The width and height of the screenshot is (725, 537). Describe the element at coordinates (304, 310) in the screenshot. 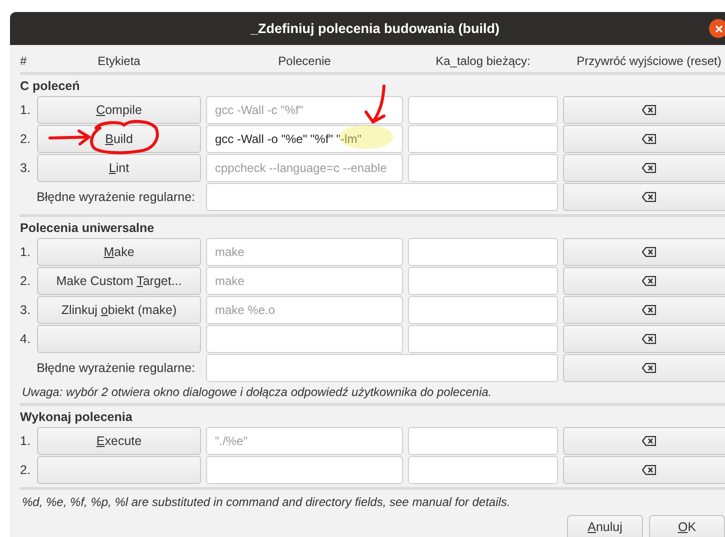

I see `command-field: make %e.o` at that location.